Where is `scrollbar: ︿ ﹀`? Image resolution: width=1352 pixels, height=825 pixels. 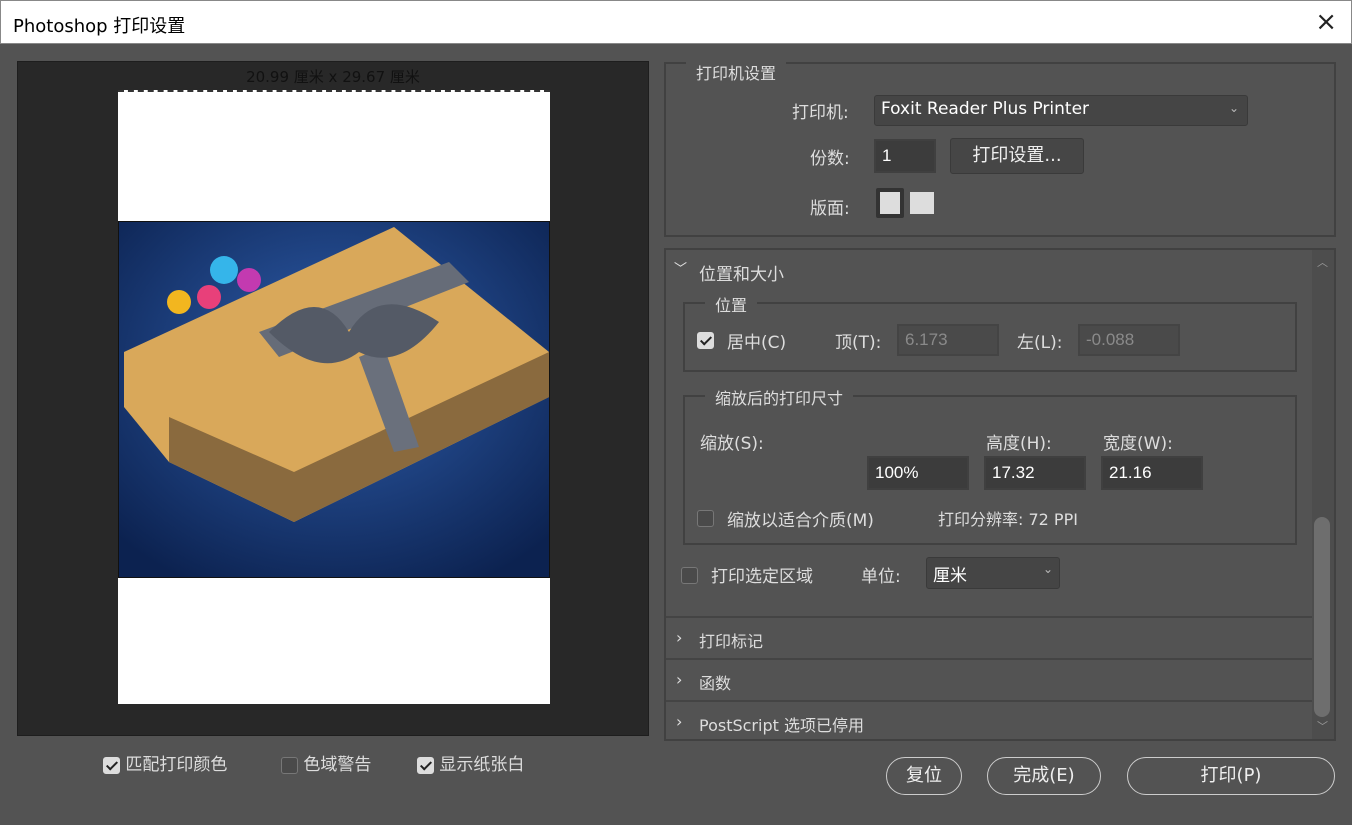 scrollbar: ︿ ﹀ is located at coordinates (1323, 494).